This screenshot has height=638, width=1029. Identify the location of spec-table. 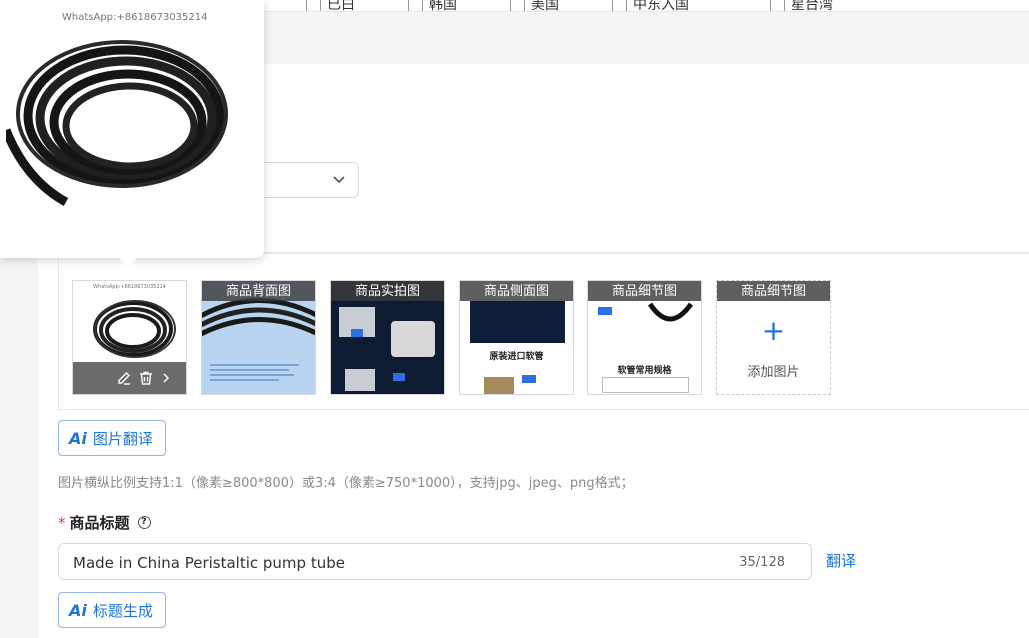
(645, 385).